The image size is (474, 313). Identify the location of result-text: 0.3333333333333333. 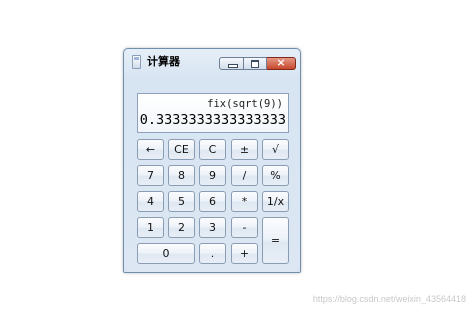
(212, 120).